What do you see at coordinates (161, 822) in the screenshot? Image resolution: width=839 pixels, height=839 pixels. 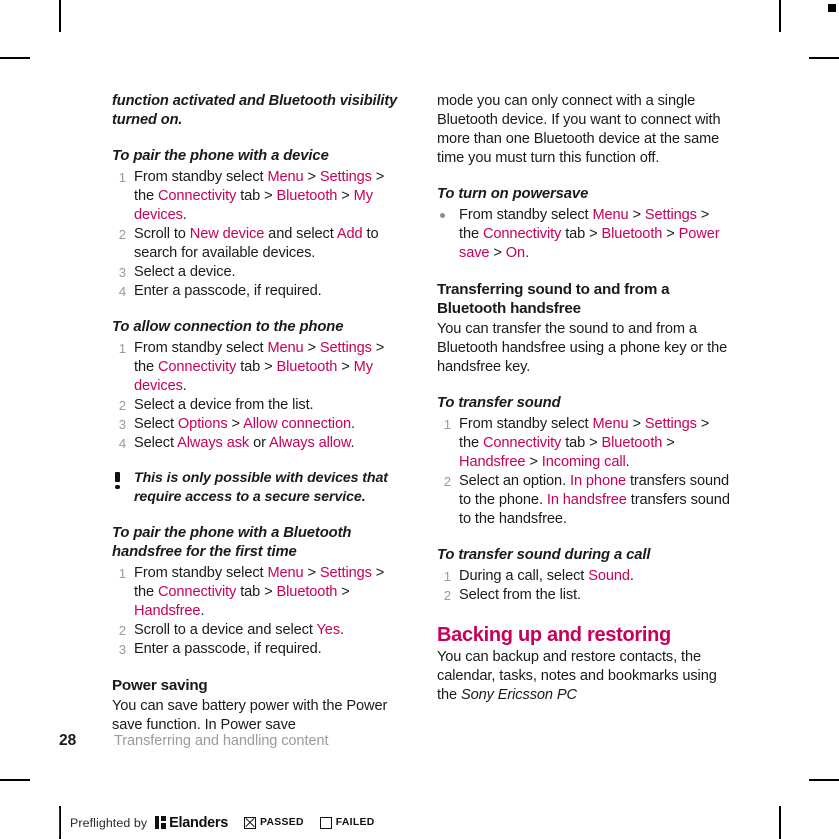 I see `elanders-mark-icon` at bounding box center [161, 822].